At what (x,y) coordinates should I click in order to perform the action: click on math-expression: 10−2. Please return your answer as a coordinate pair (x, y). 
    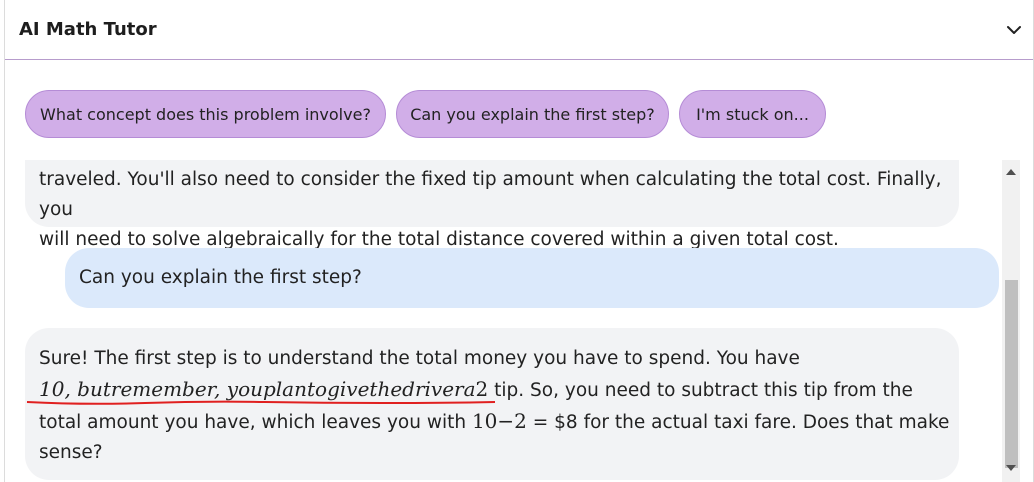
    Looking at the image, I should click on (499, 421).